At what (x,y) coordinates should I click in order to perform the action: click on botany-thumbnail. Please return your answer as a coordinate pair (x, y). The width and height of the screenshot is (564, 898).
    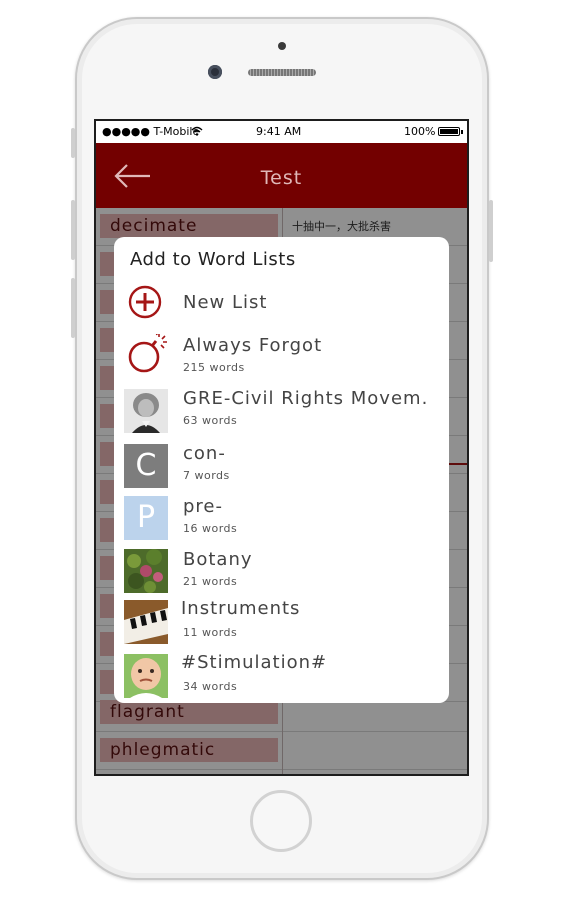
    Looking at the image, I should click on (146, 571).